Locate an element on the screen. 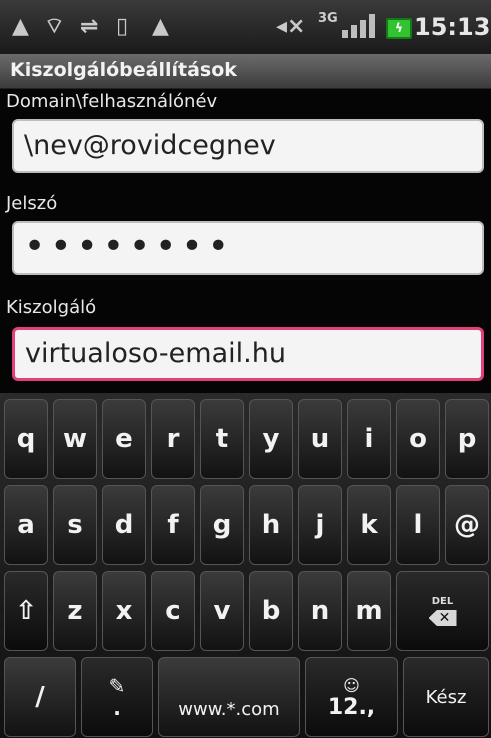 This screenshot has height=738, width=491. sim-icon: ▯ is located at coordinates (122, 26).